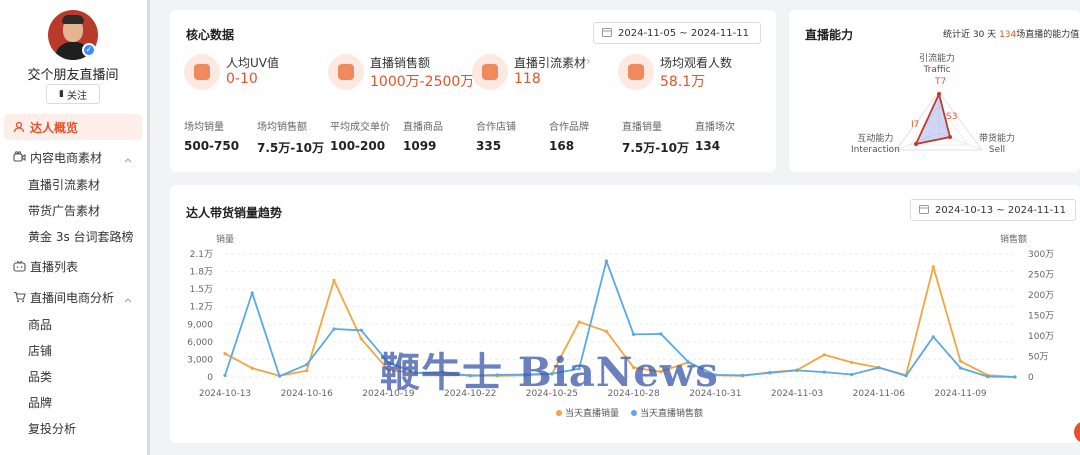  What do you see at coordinates (210, 378) in the screenshot?
I see `y-left-tick: 0` at bounding box center [210, 378].